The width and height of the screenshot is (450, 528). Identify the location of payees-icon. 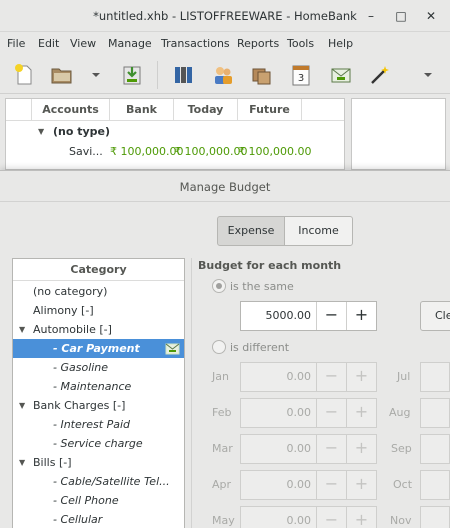
(223, 75).